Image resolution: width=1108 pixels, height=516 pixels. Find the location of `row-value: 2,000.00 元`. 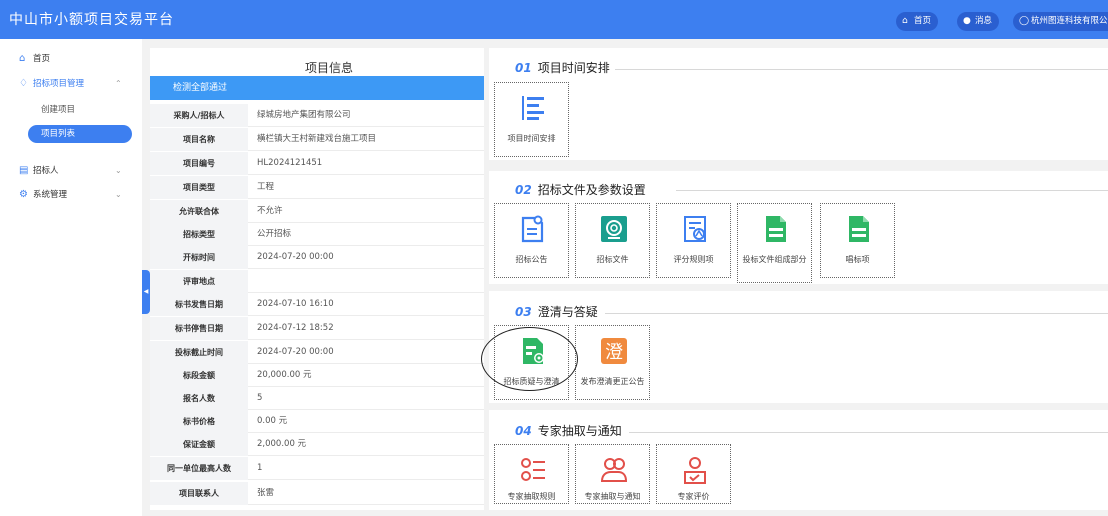

row-value: 2,000.00 元 is located at coordinates (282, 444).